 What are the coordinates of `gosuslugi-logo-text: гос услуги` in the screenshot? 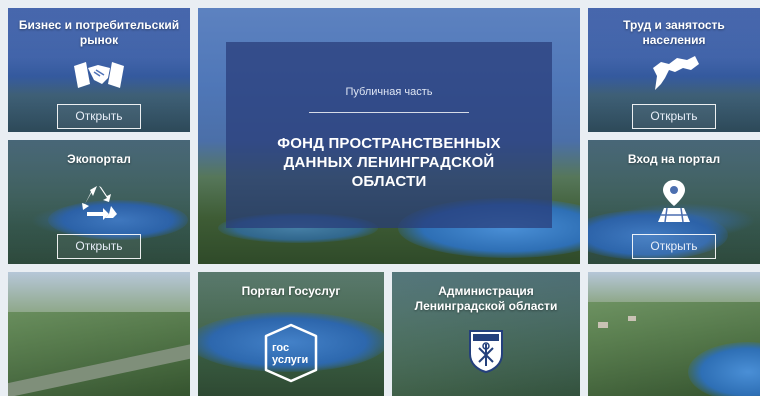 It's located at (290, 354).